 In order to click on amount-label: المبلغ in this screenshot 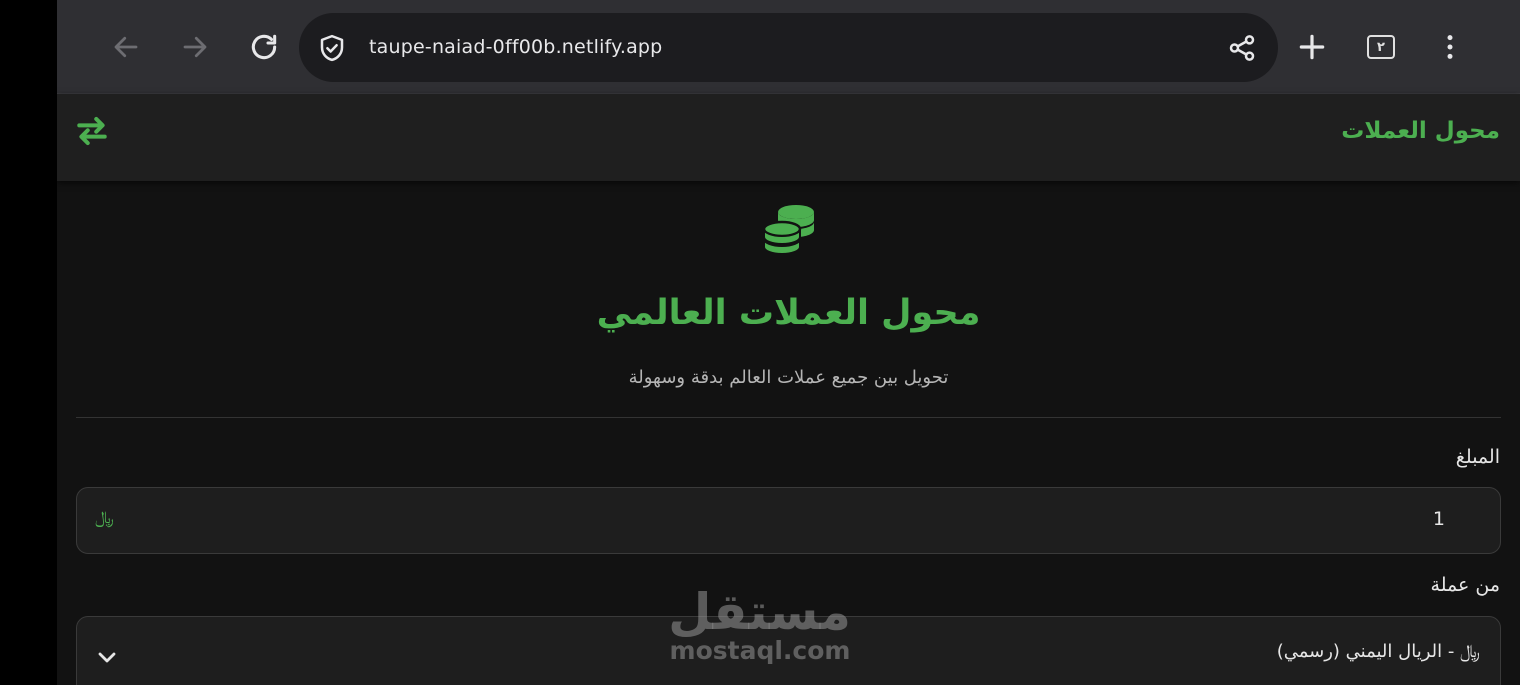, I will do `click(1477, 457)`.